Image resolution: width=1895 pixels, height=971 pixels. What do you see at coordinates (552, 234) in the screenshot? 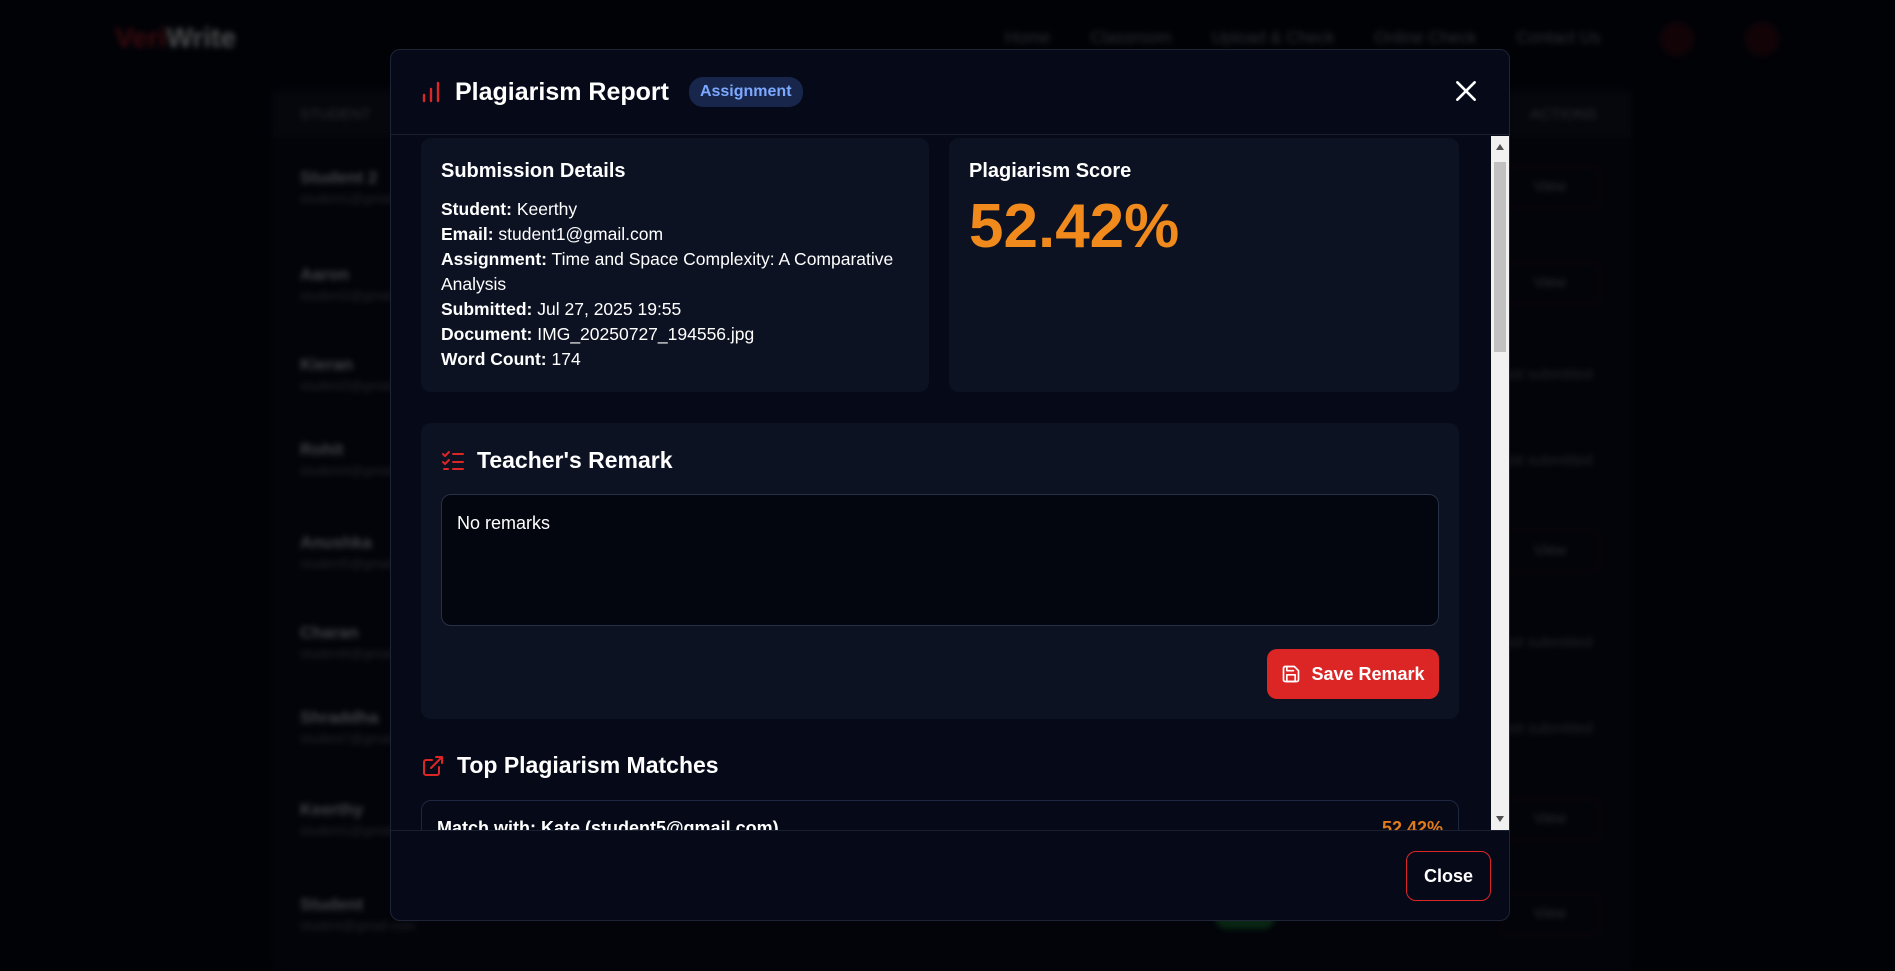
I see `detail-email: Email: student1@gmail.com` at bounding box center [552, 234].